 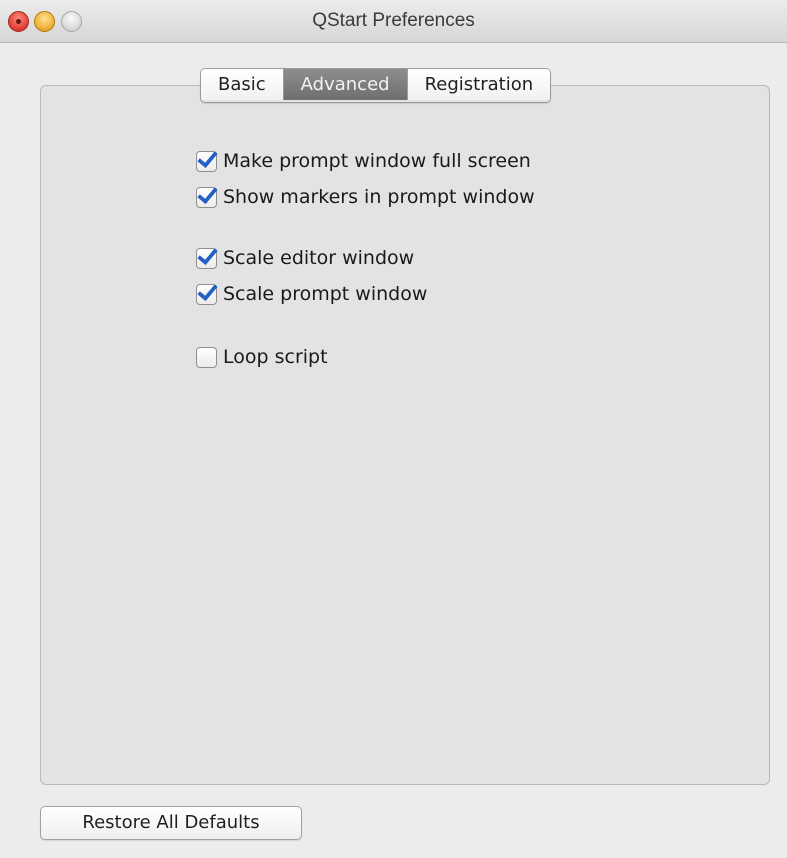 What do you see at coordinates (379, 197) in the screenshot?
I see `option-label: Show markers in prompt window` at bounding box center [379, 197].